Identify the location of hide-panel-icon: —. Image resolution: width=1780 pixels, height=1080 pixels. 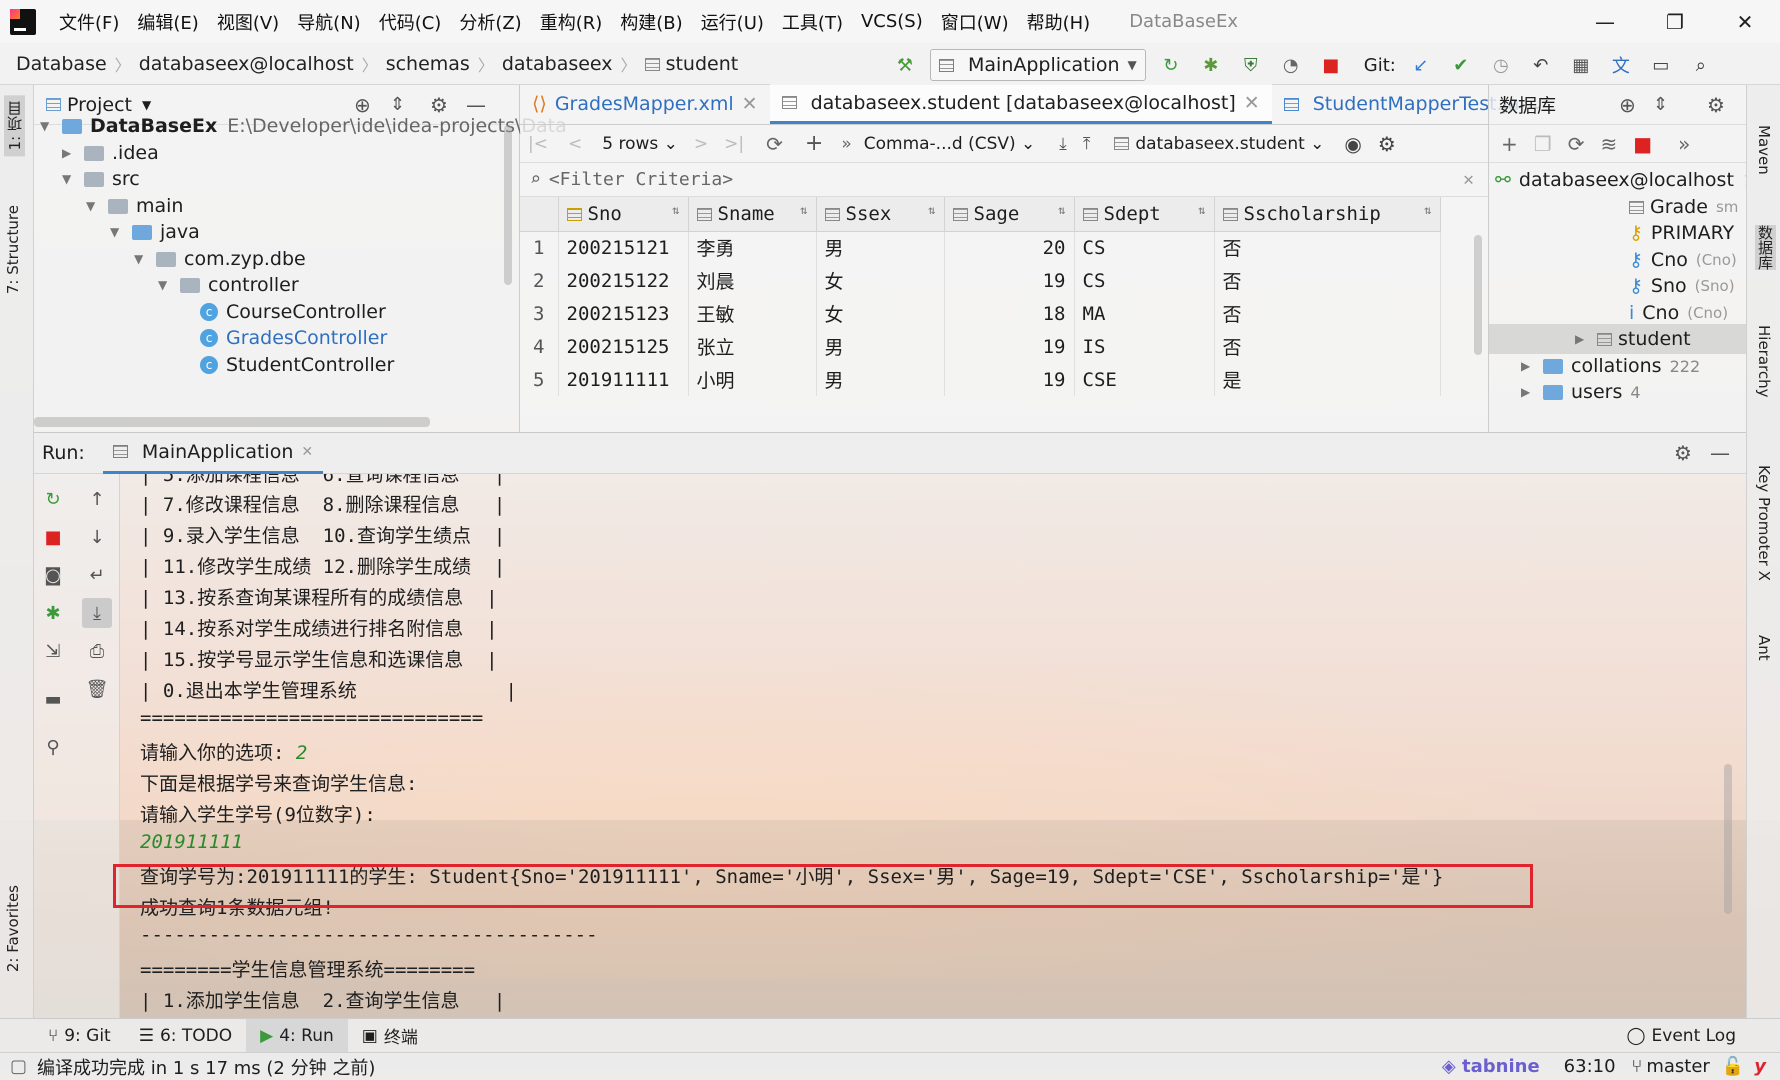
(1720, 453).